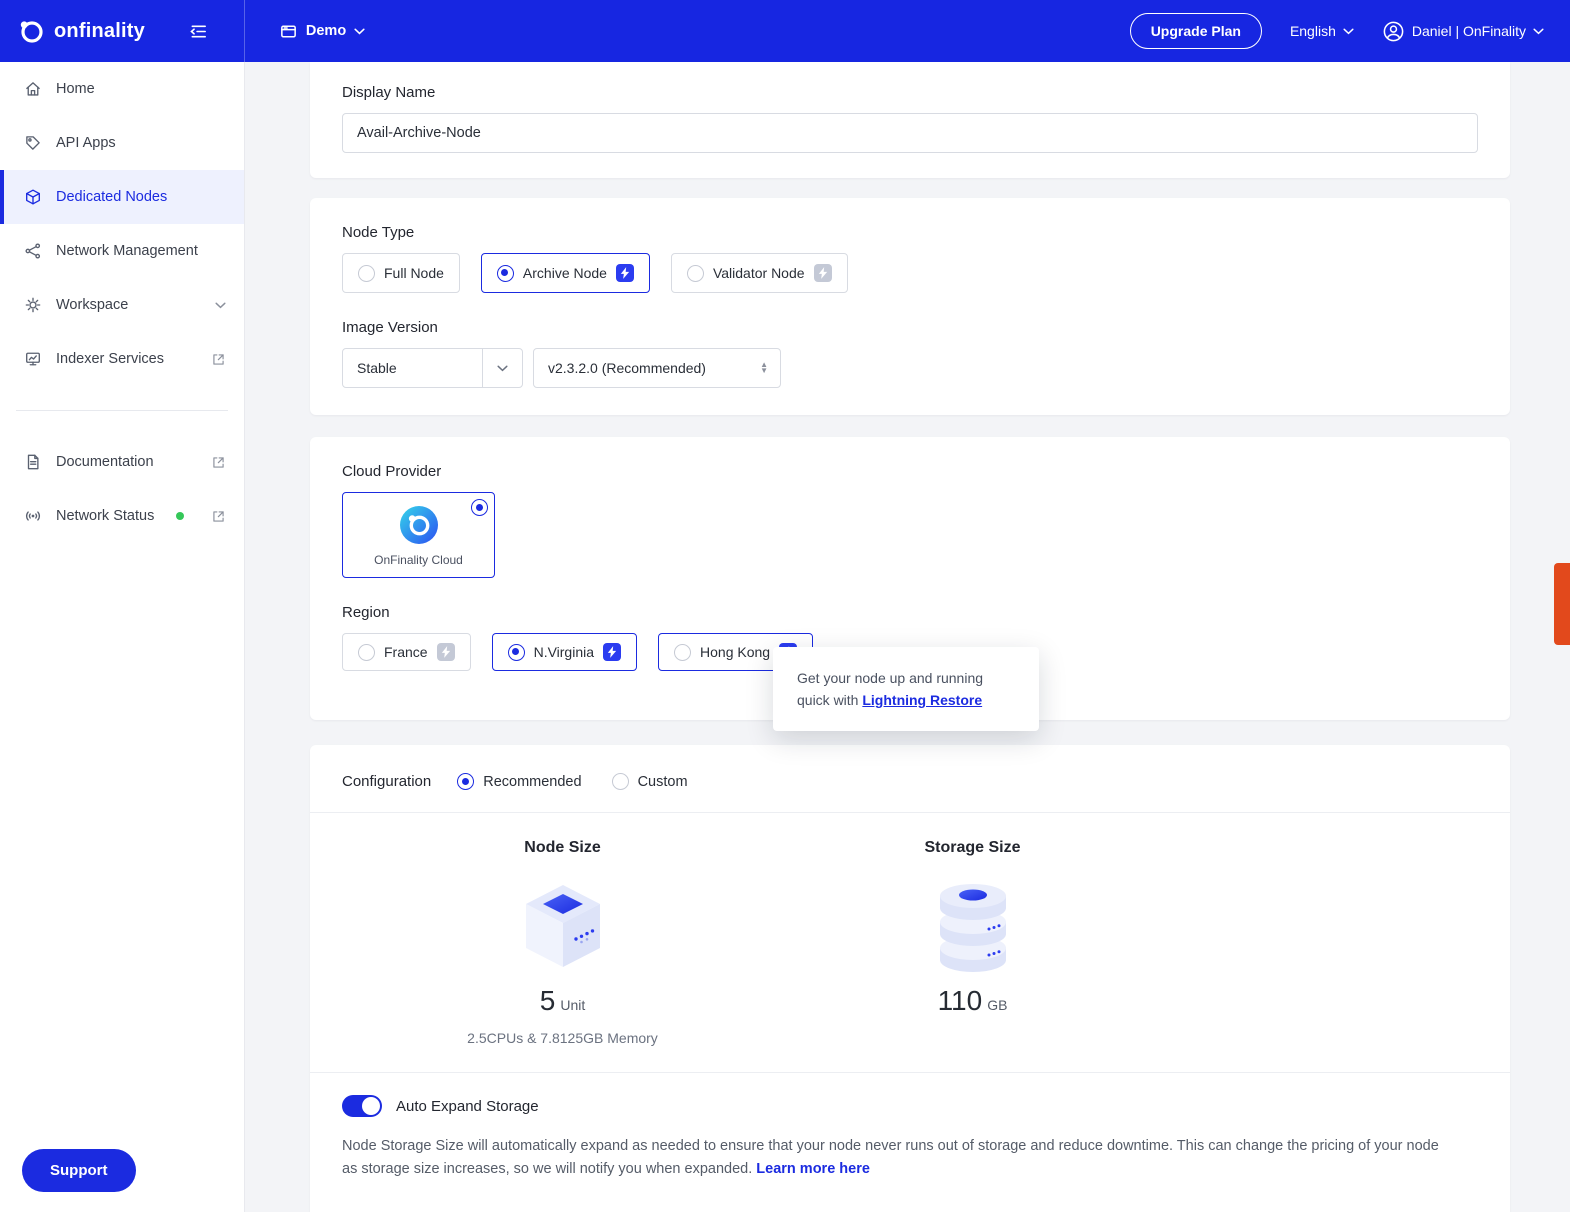 The image size is (1570, 1212). Describe the element at coordinates (112, 197) in the screenshot. I see `sidebar-item-label: Dedicated Nodes` at that location.